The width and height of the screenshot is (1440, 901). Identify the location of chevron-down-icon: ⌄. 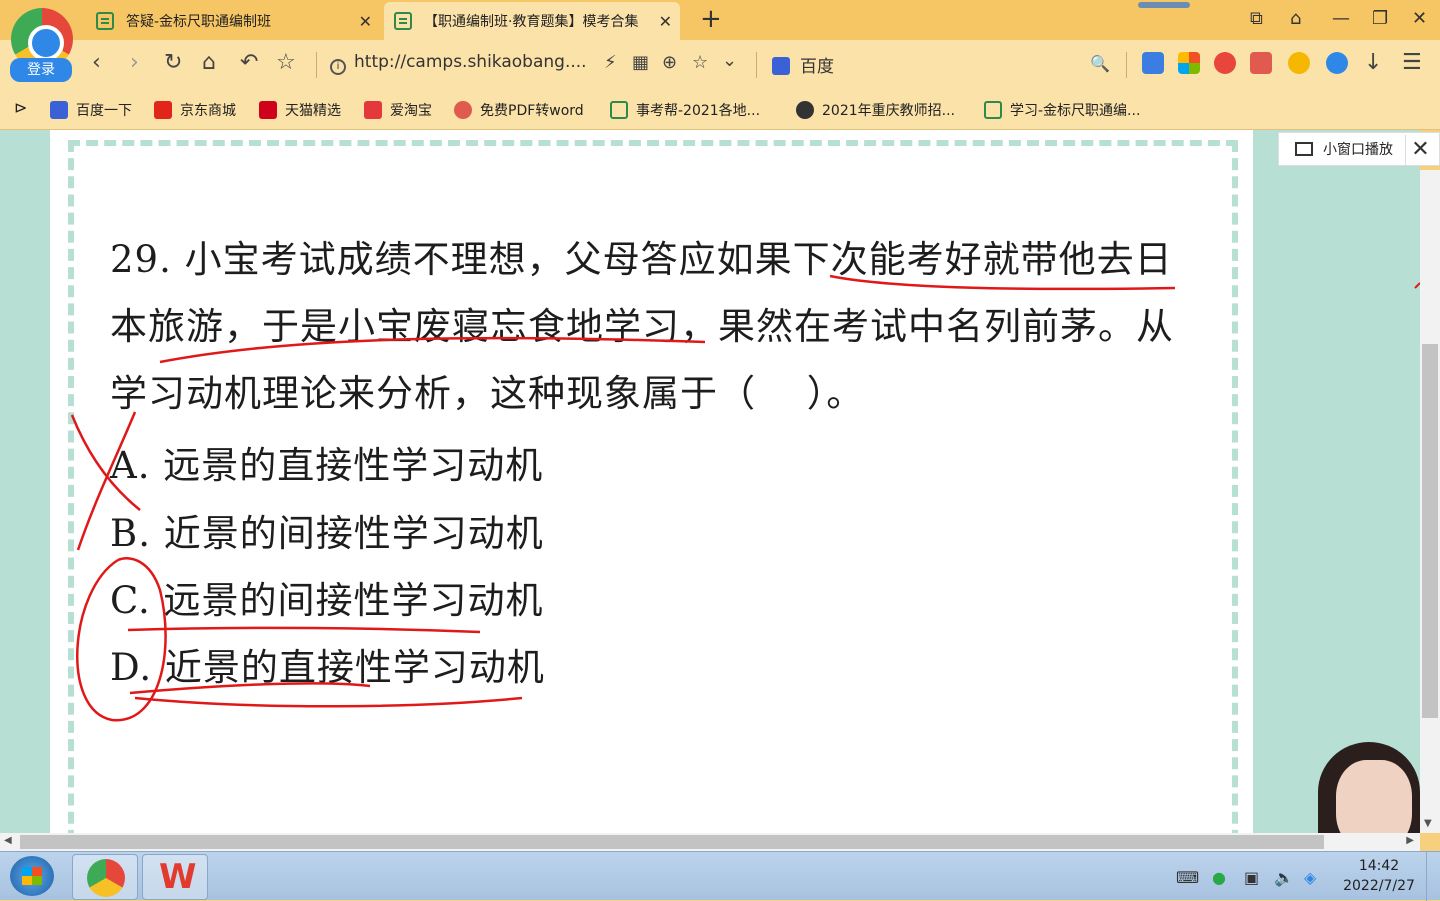
(729, 60).